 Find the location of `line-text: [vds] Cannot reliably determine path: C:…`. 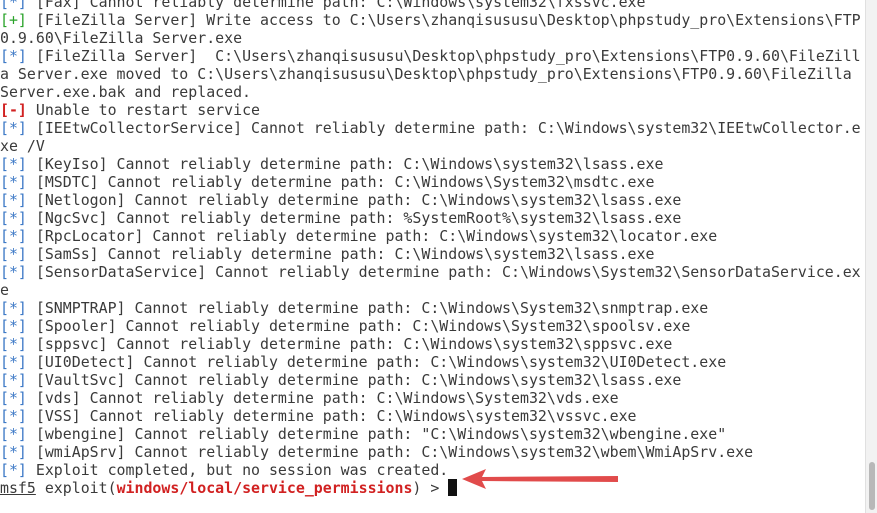

line-text: [vds] Cannot reliably determine path: C:… is located at coordinates (322, 398).